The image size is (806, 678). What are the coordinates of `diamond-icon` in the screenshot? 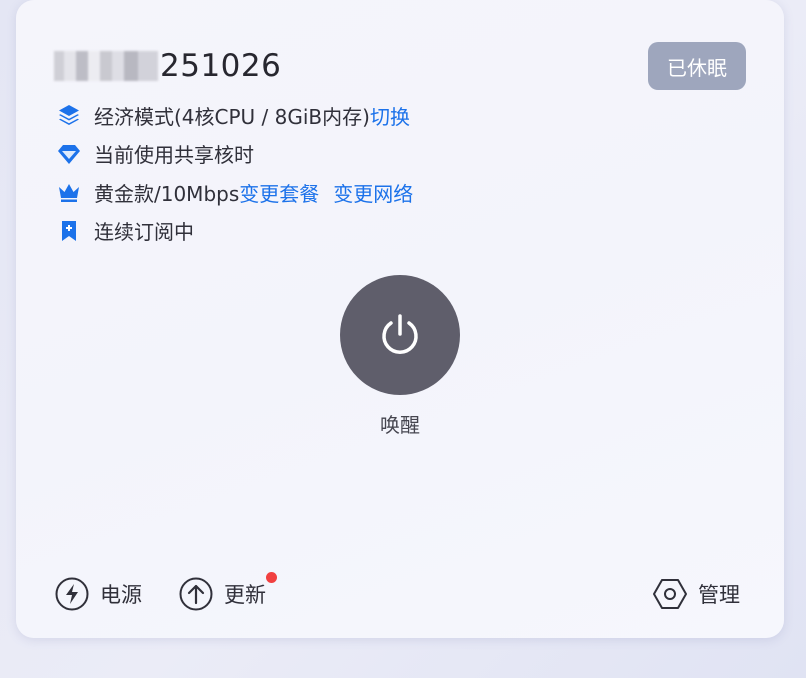 It's located at (69, 154).